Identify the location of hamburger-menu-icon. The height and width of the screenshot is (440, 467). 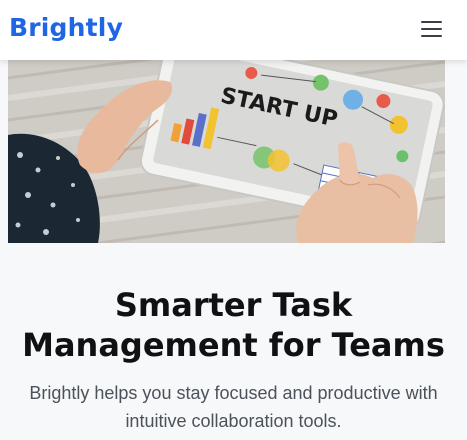
(431, 29).